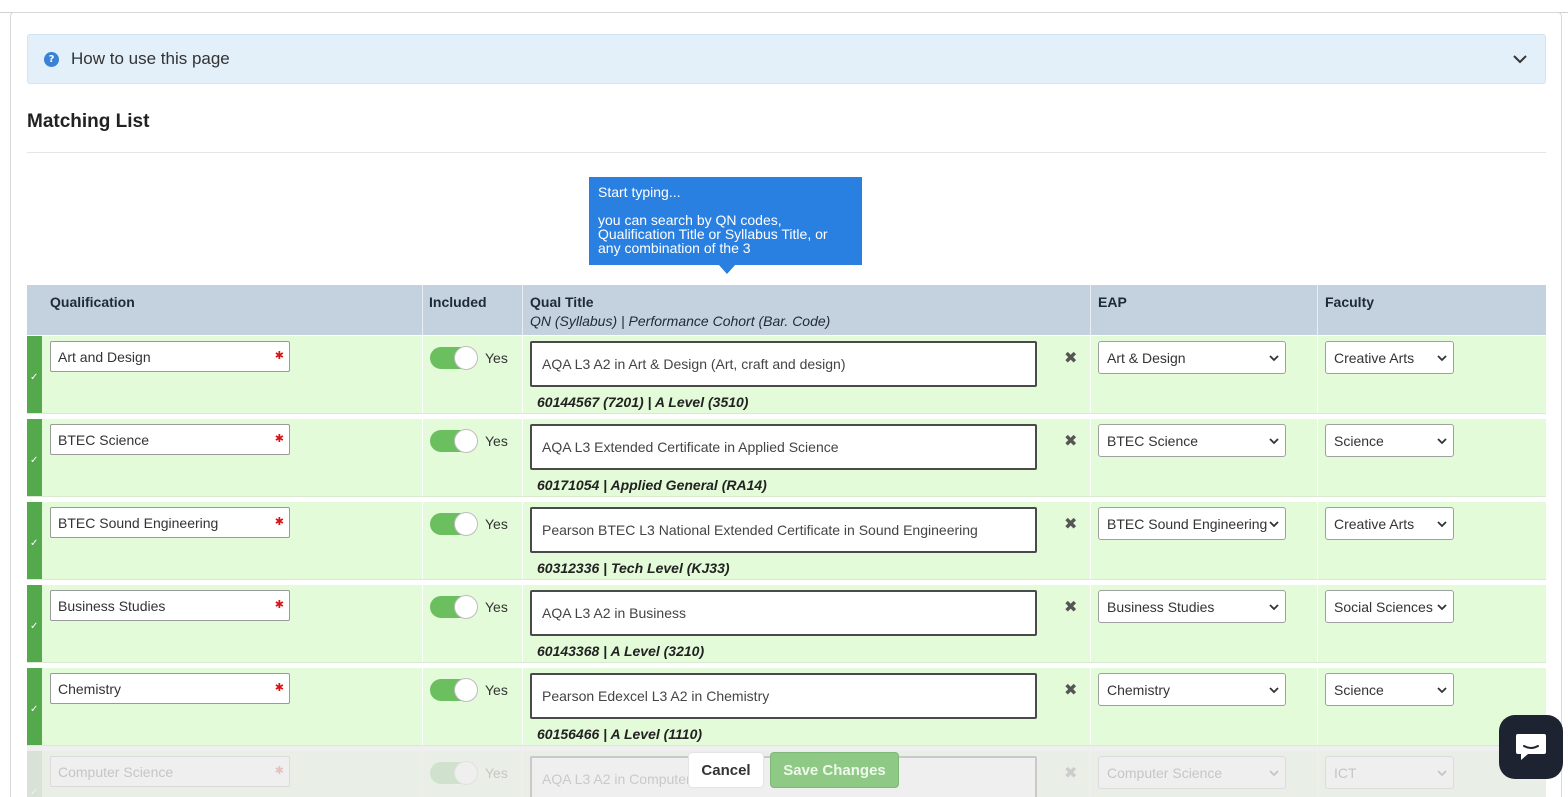 The image size is (1568, 797). I want to click on eap-select: Art & Design, so click(1192, 357).